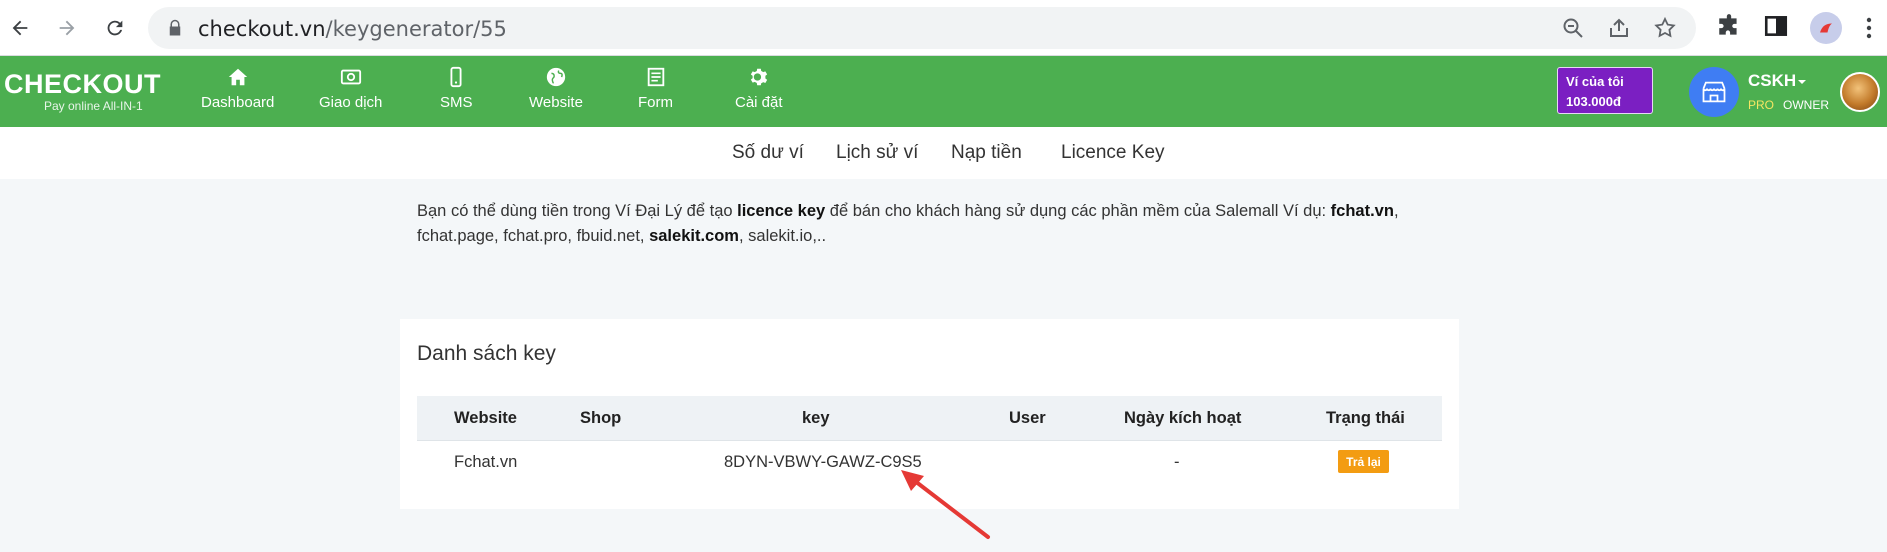 Image resolution: width=1887 pixels, height=552 pixels. I want to click on menu-transactions: Giao dịch, so click(350, 88).